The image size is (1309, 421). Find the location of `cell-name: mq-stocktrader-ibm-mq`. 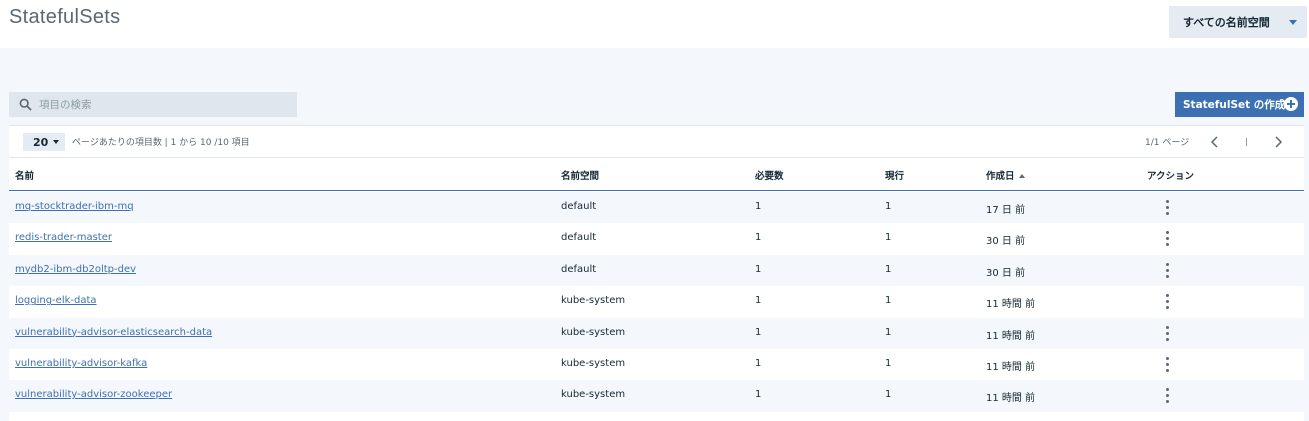

cell-name: mq-stocktrader-ibm-mq is located at coordinates (74, 206).